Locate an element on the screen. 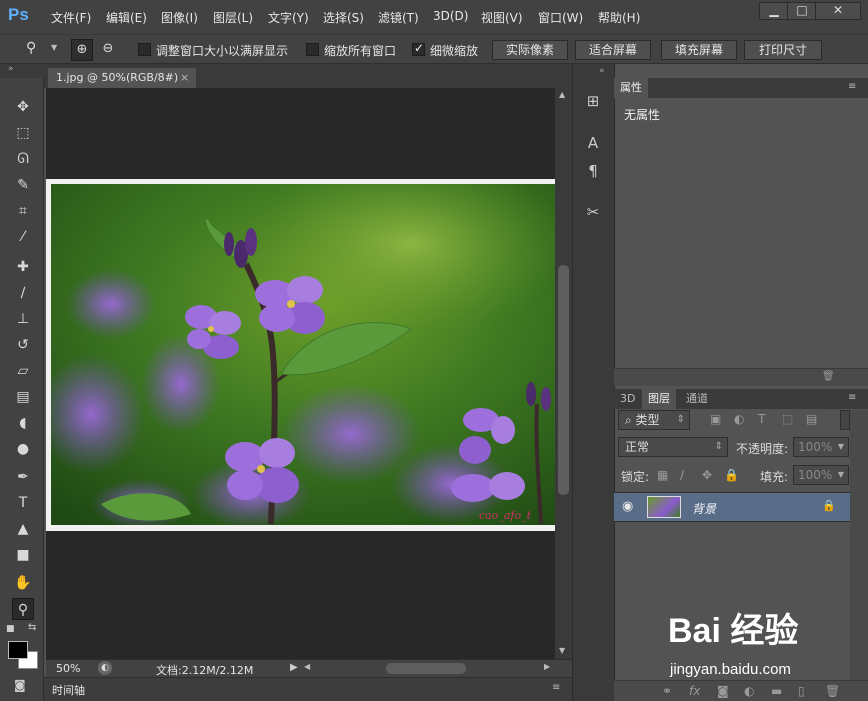  minimize-button: ▁ is located at coordinates (774, 11).